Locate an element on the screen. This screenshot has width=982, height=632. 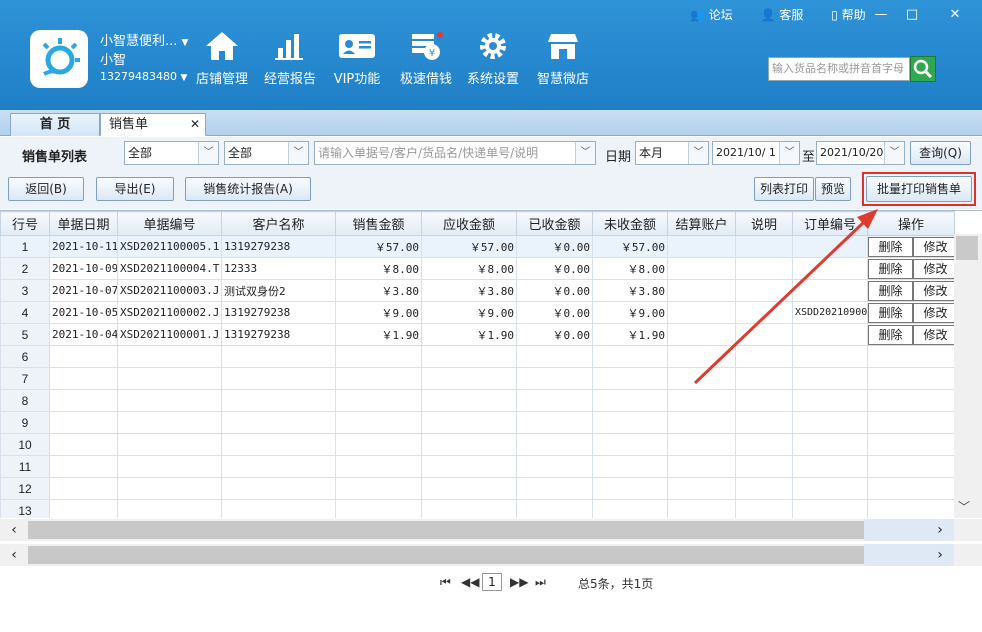
annotation-arrow is located at coordinates (785, 297).